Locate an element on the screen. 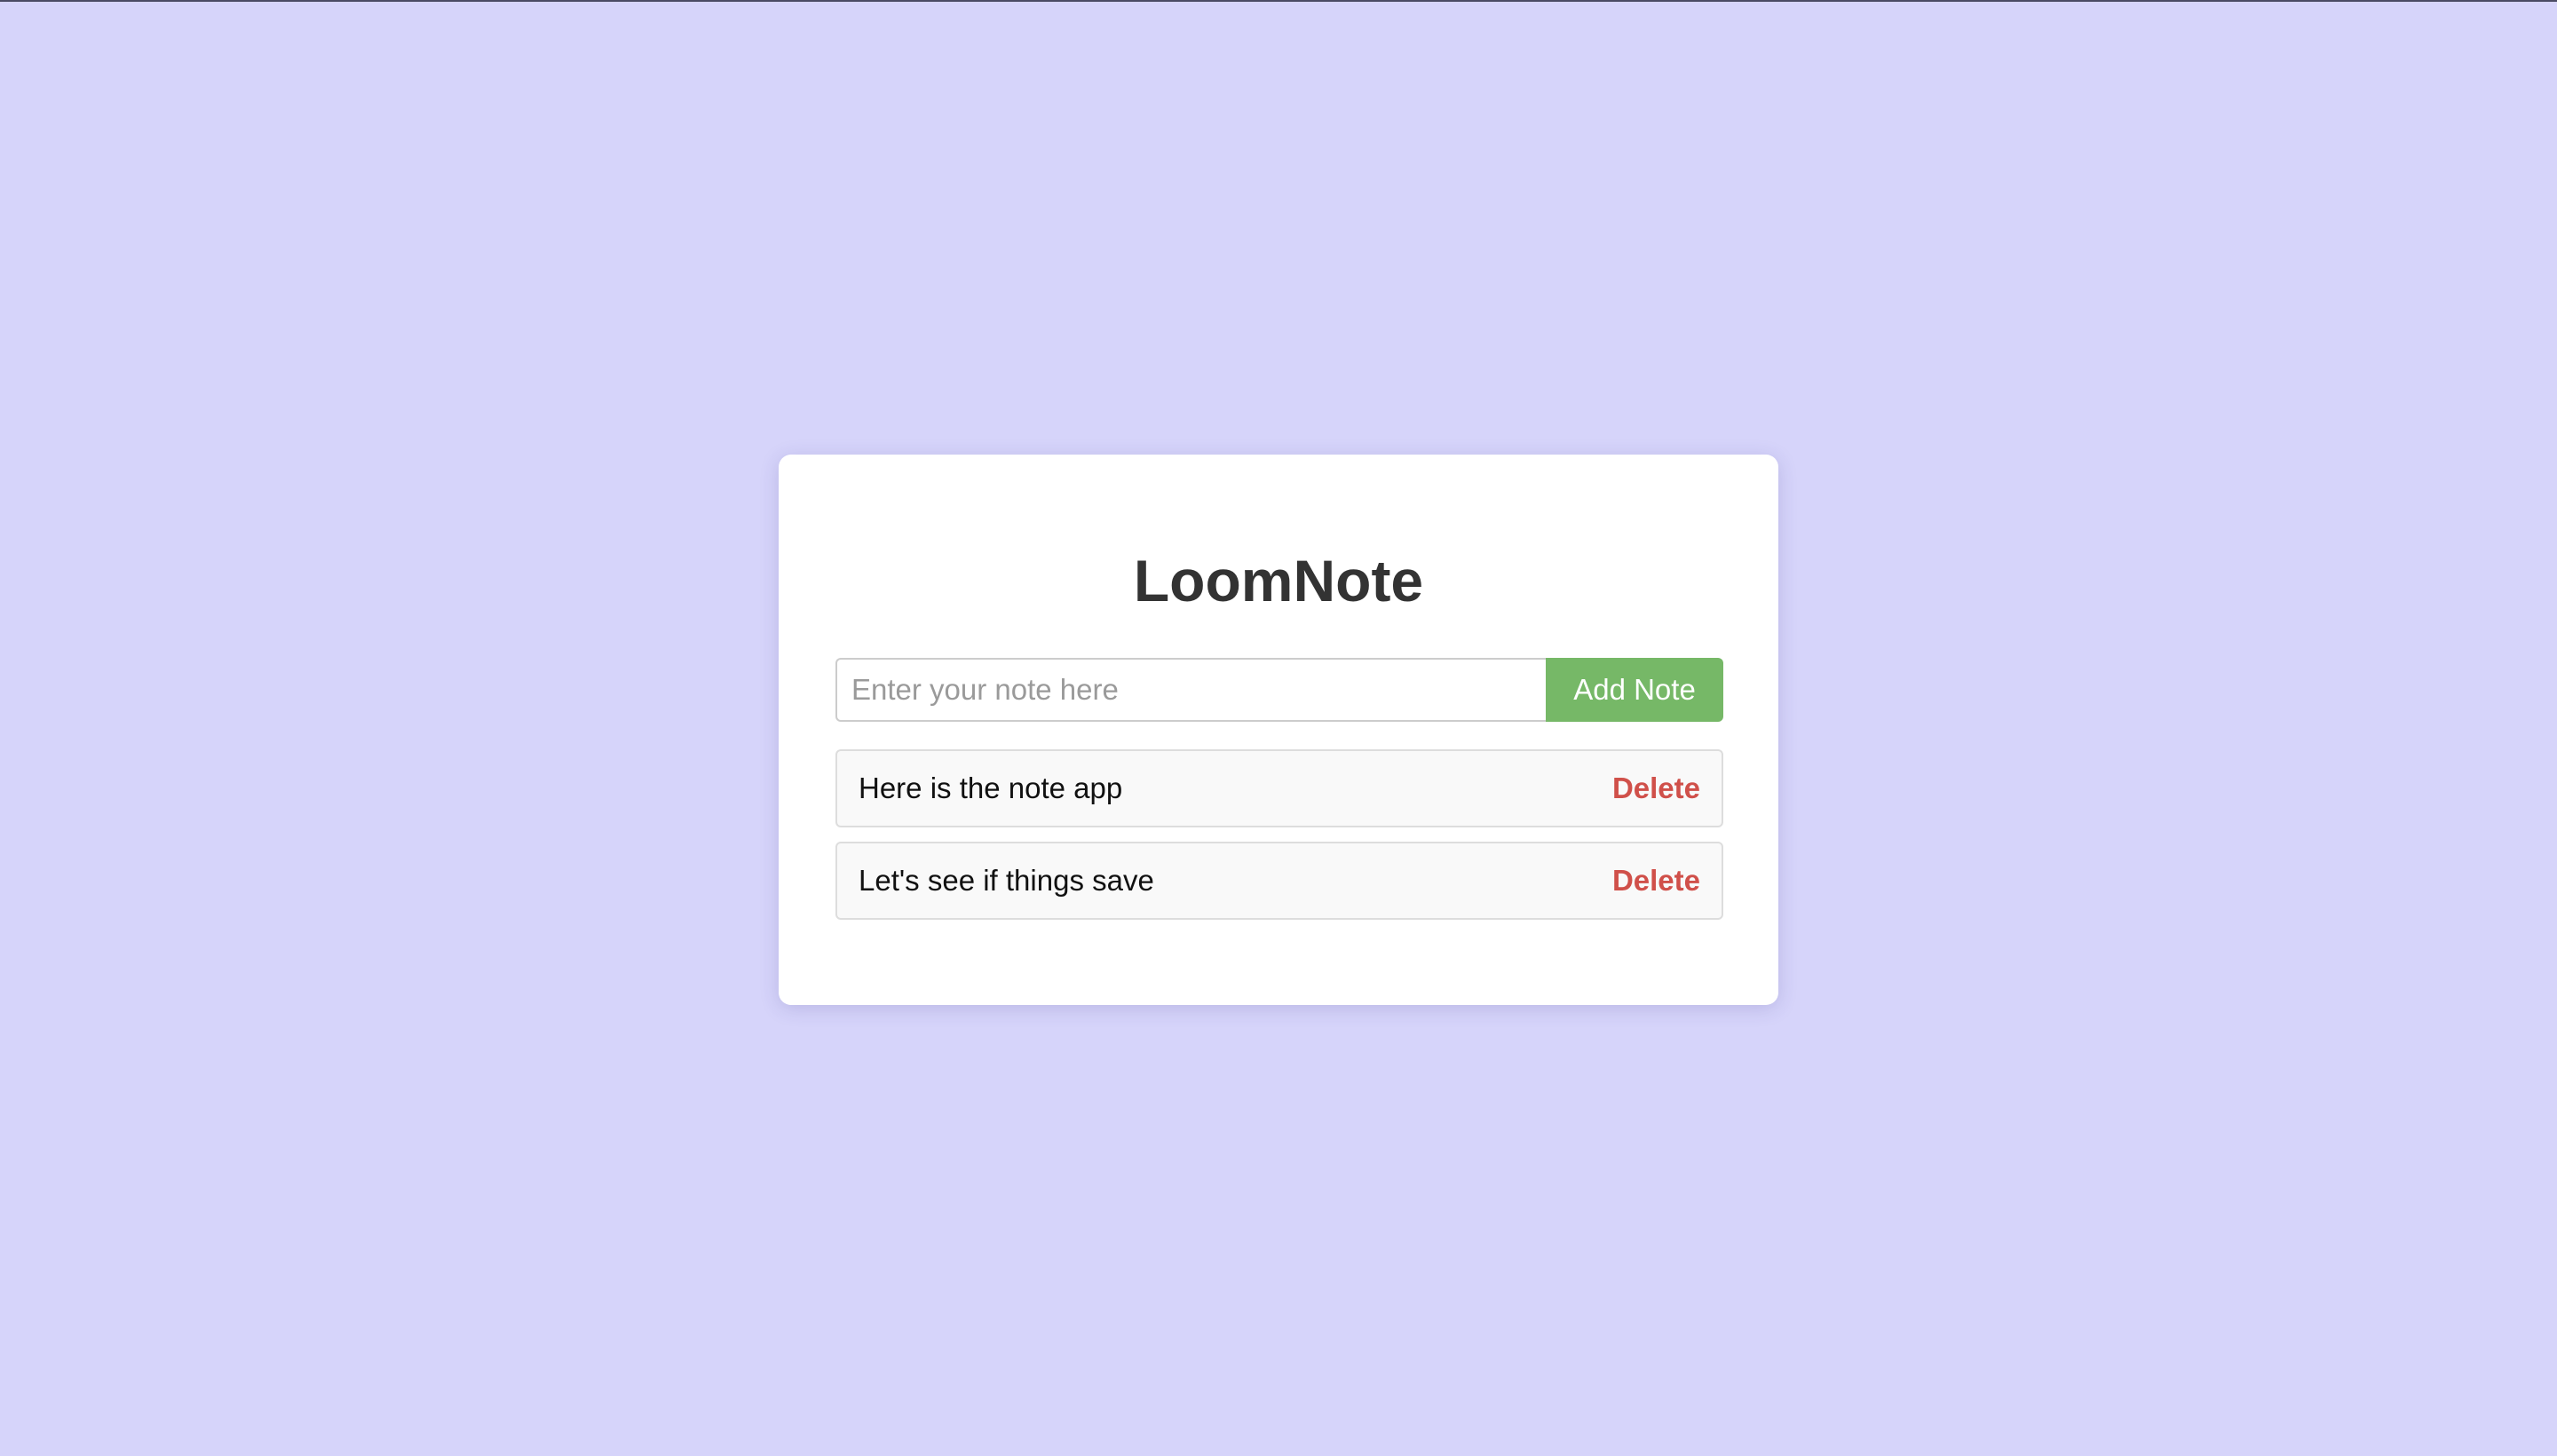  note-text: Let's see if things save is located at coordinates (1006, 880).